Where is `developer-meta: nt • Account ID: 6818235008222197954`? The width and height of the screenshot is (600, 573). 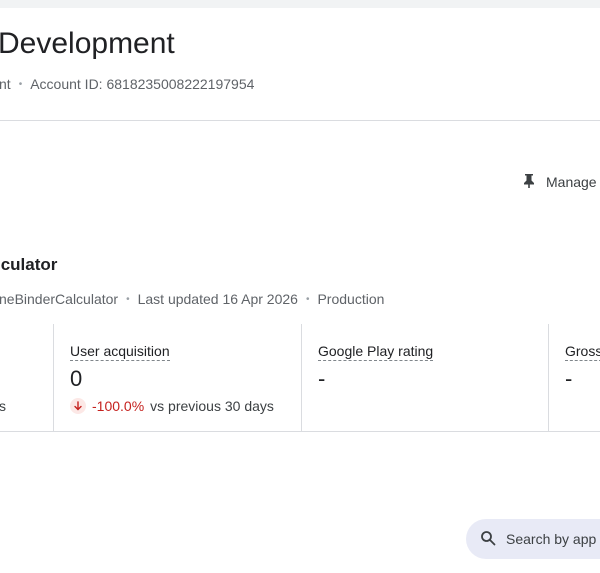
developer-meta: nt • Account ID: 6818235008222197954 is located at coordinates (127, 84).